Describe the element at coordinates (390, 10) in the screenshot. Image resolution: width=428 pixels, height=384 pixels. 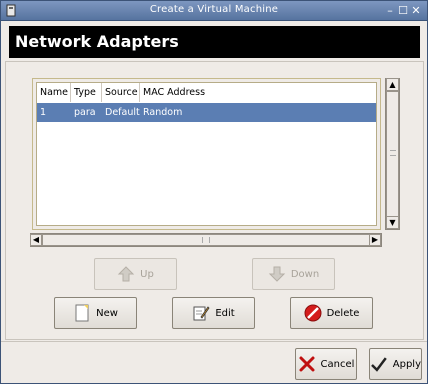
I see `minimize-button: –` at that location.